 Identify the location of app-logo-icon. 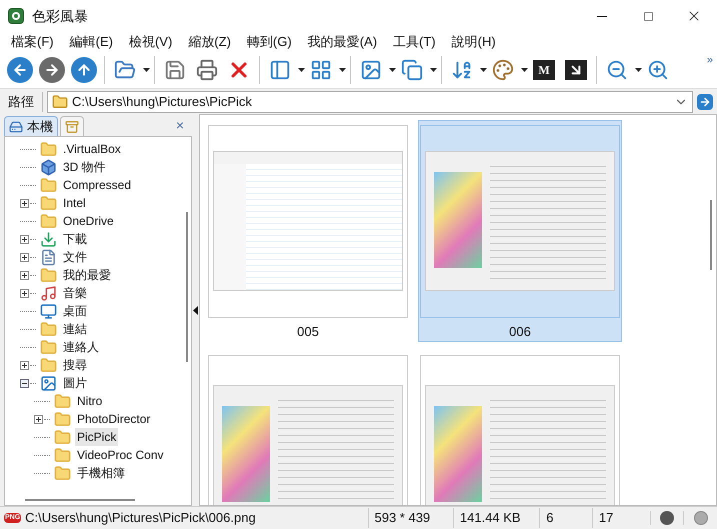
(16, 16).